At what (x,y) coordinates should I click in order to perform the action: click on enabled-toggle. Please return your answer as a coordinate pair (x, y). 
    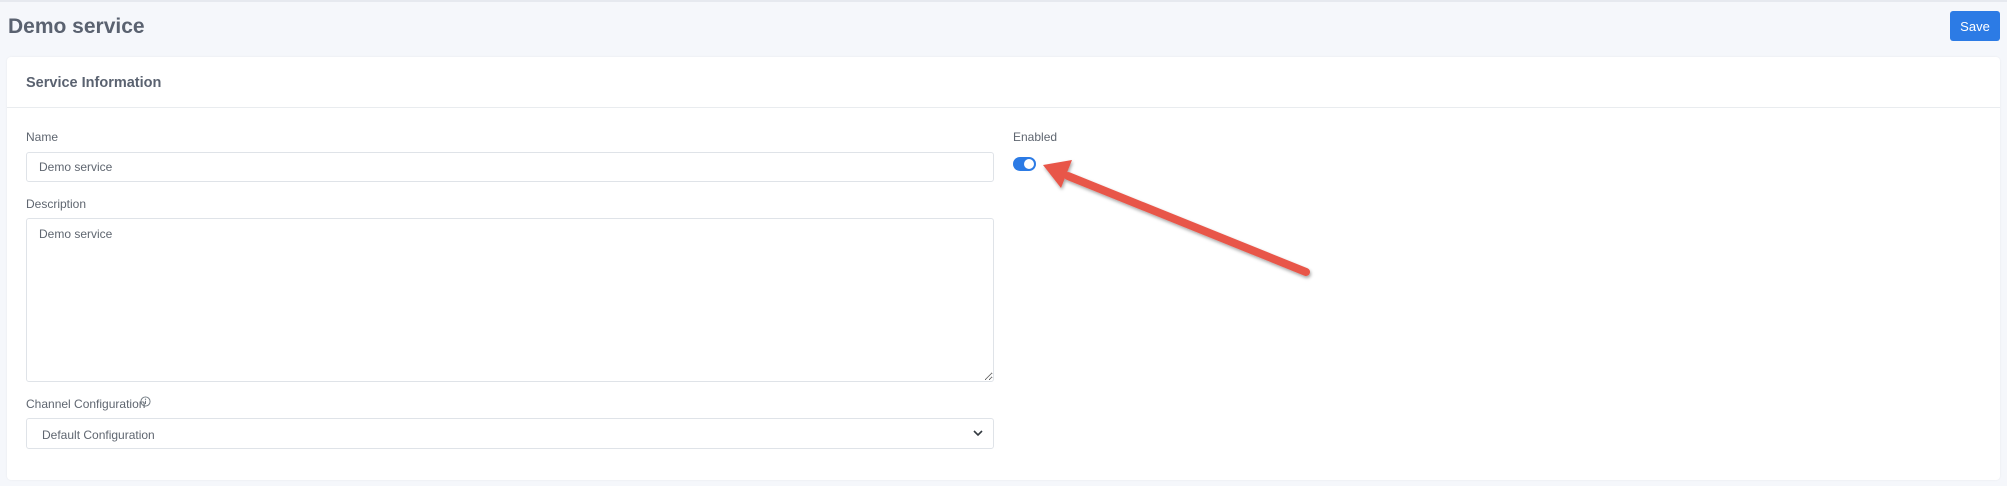
    Looking at the image, I should click on (1024, 164).